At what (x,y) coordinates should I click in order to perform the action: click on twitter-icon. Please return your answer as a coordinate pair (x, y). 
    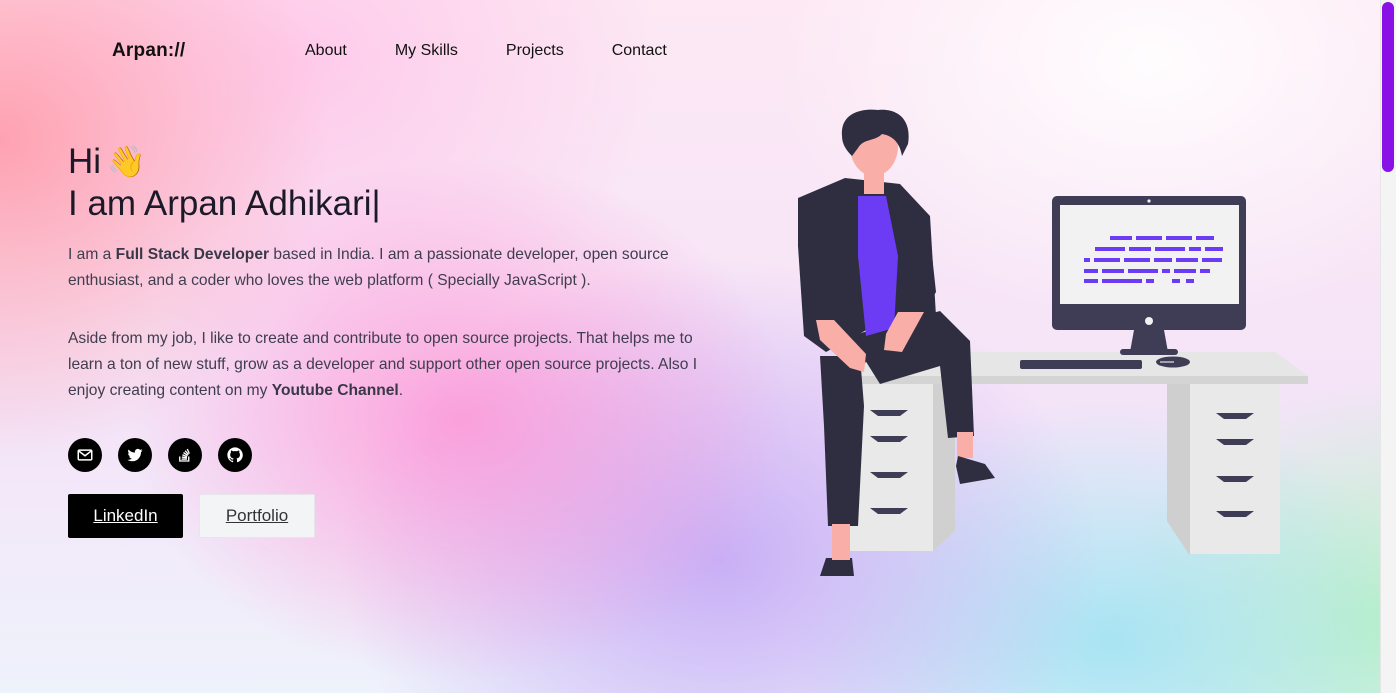
    Looking at the image, I should click on (135, 455).